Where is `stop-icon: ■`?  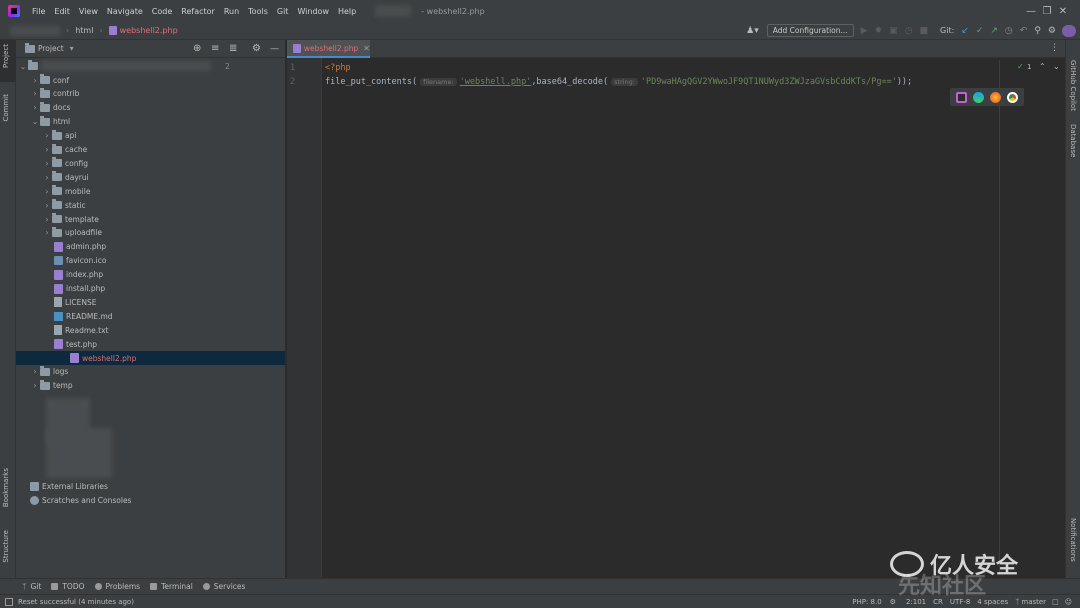 stop-icon: ■ is located at coordinates (924, 31).